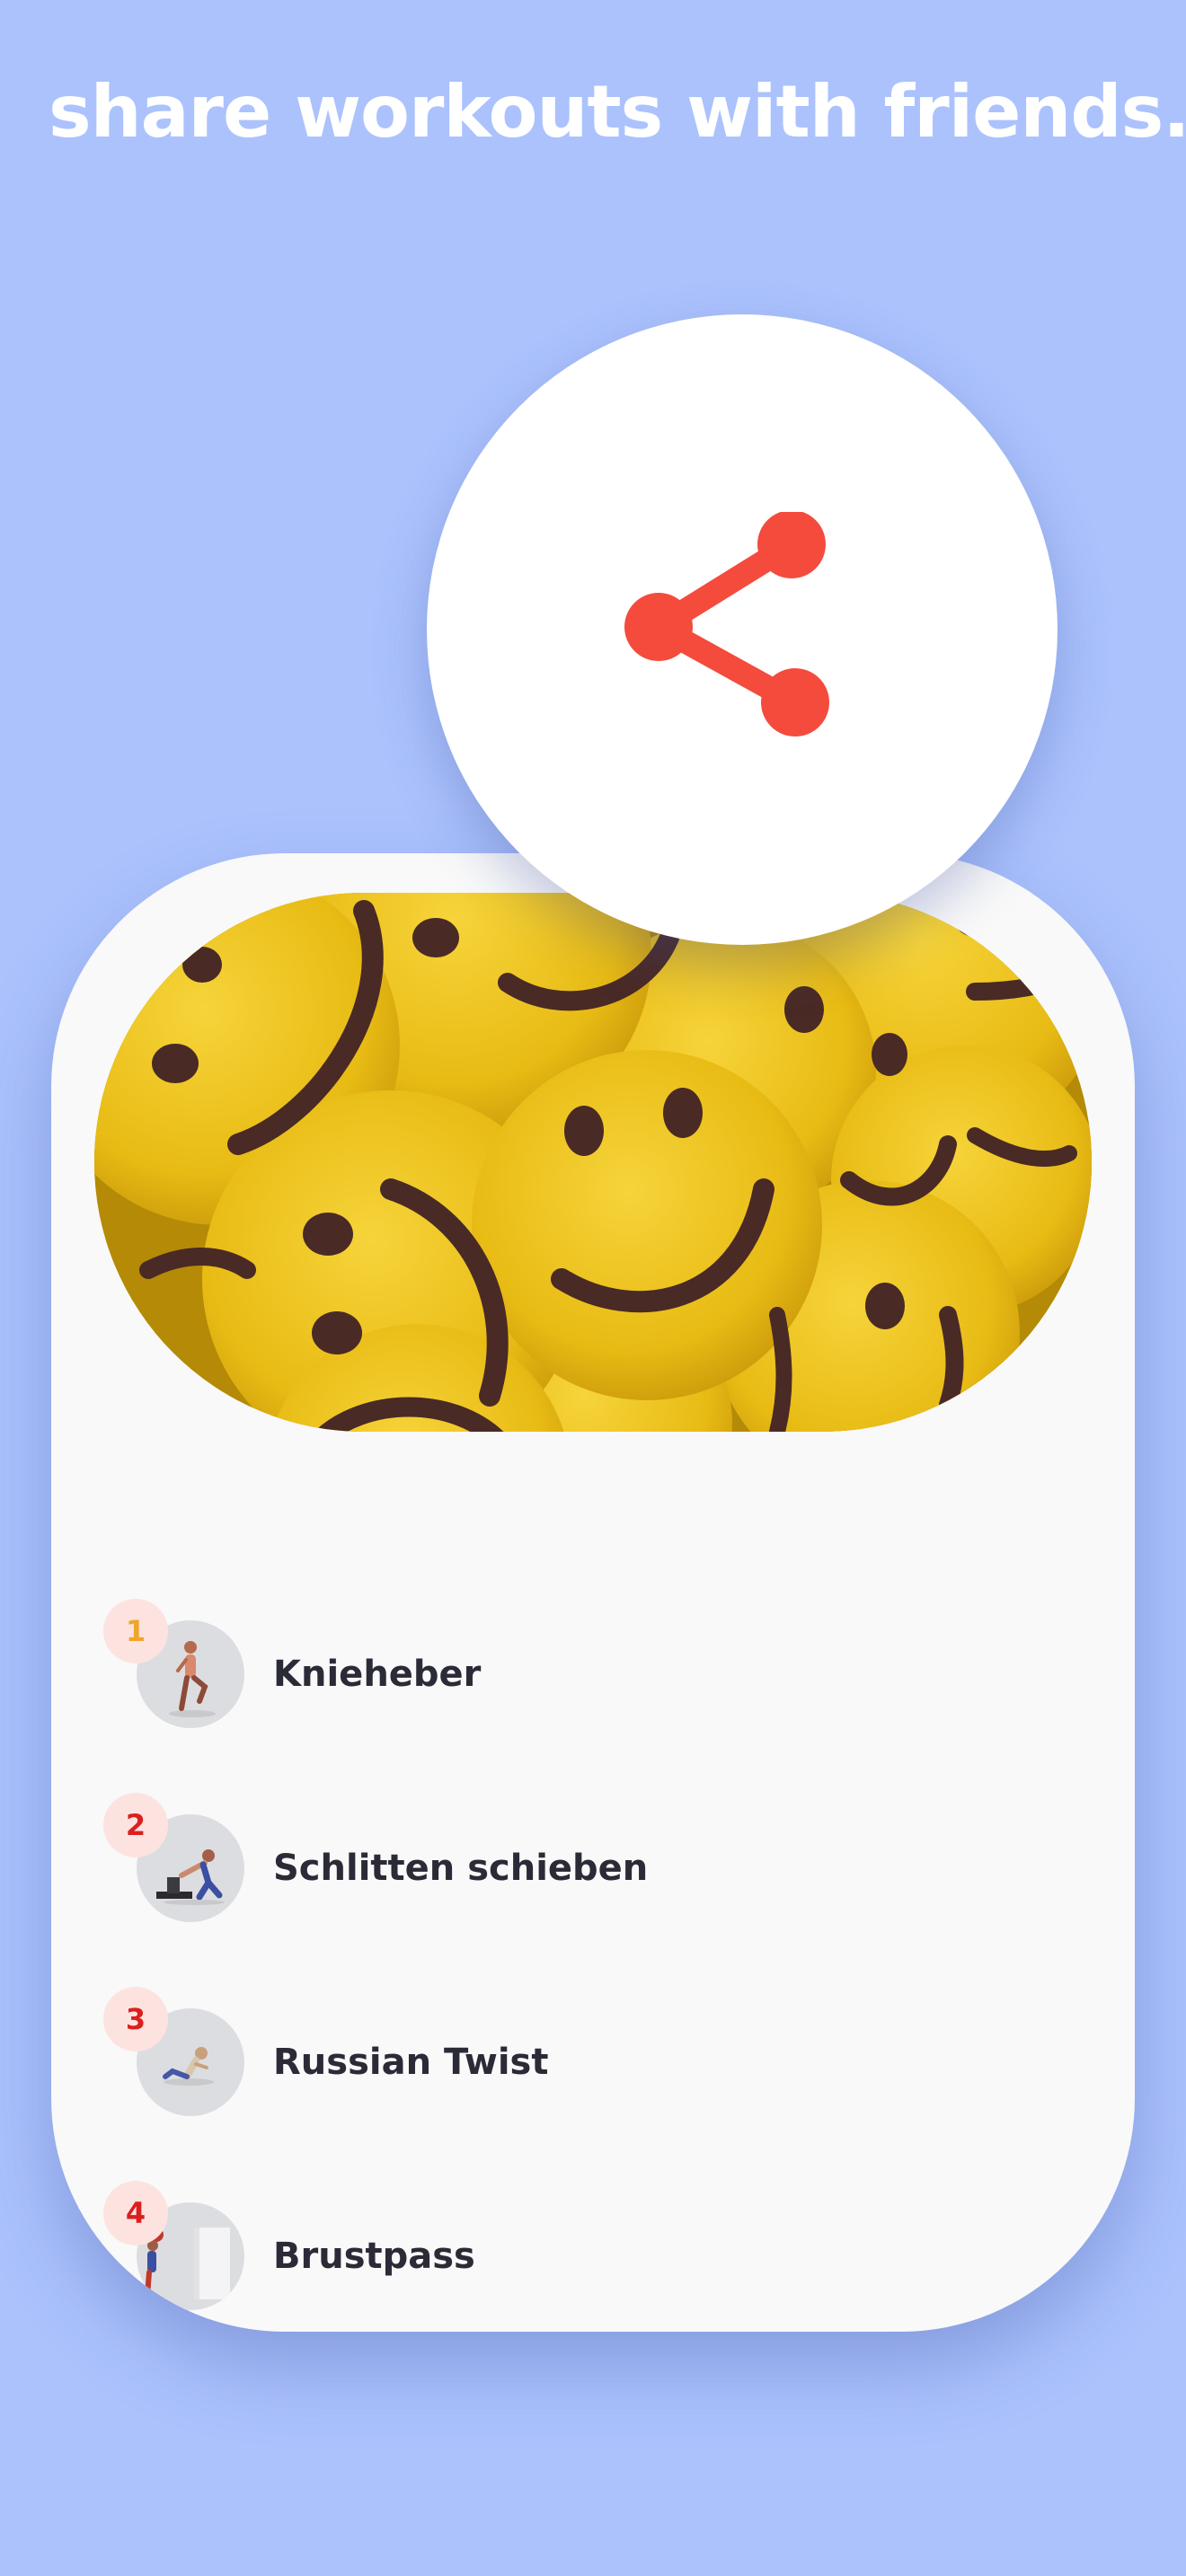  Describe the element at coordinates (569, 1663) in the screenshot. I see `exercise-item-1: 1 Knieheber` at that location.